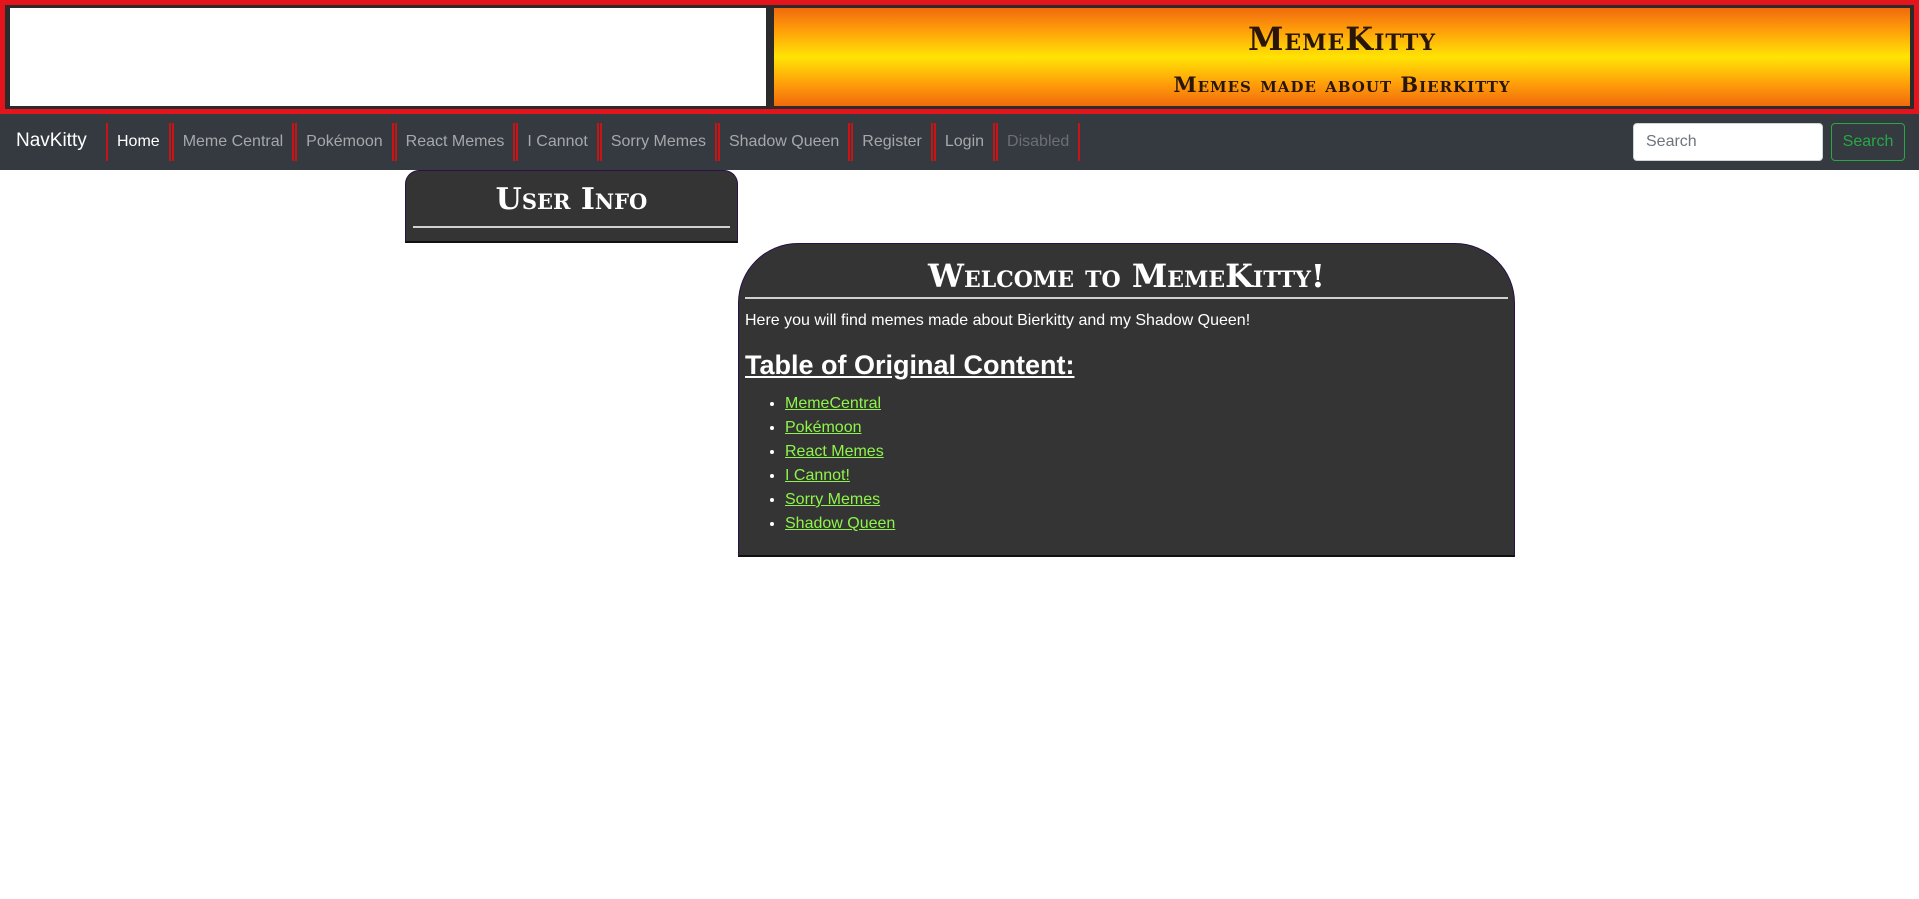 The image size is (1919, 899). What do you see at coordinates (658, 142) in the screenshot?
I see `nav-item-sorry-memes: Sorry Memes` at bounding box center [658, 142].